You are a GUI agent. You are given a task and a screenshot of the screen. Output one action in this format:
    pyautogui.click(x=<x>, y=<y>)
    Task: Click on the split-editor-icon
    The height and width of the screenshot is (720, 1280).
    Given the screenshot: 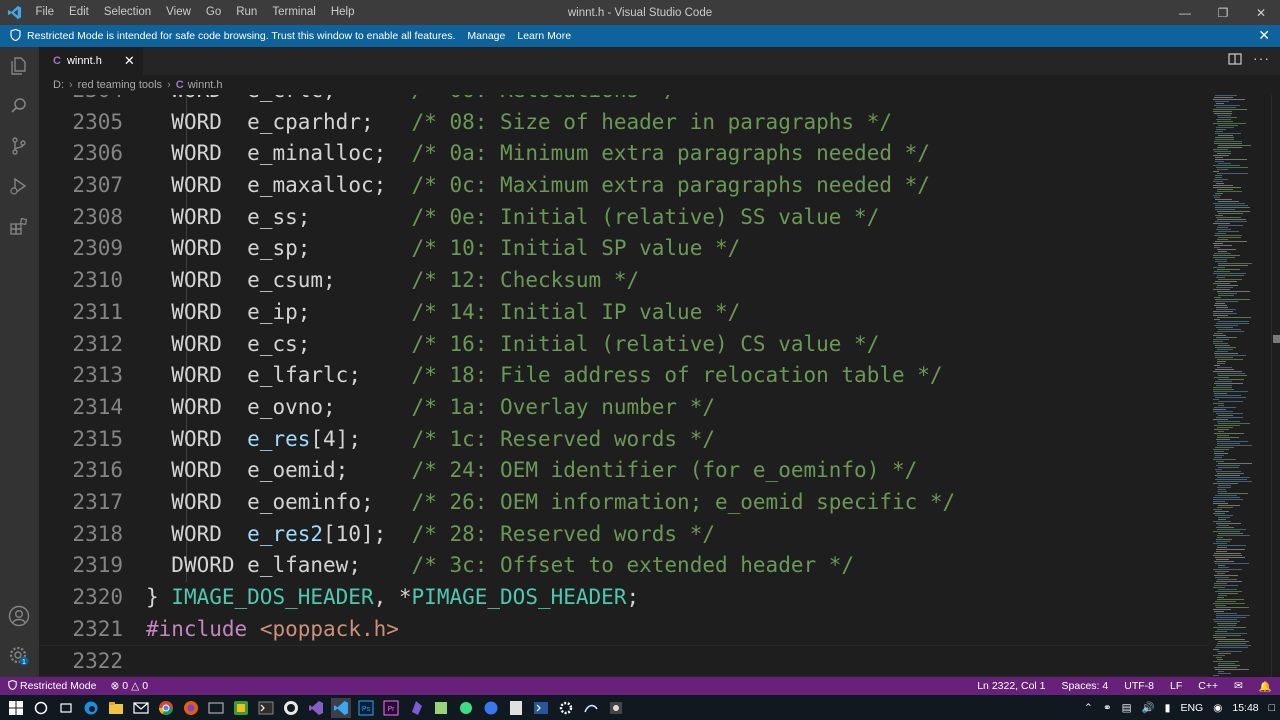 What is the action you would take?
    pyautogui.click(x=1236, y=60)
    